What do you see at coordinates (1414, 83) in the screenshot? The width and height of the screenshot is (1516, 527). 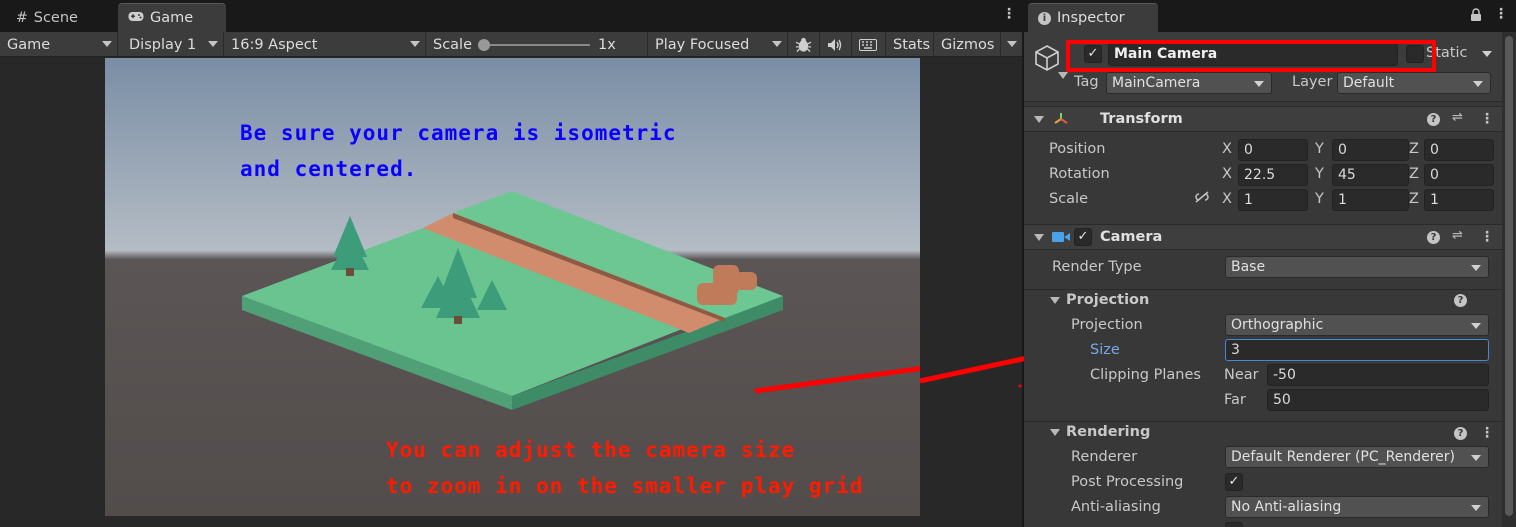 I see `layer-dropdown: Default` at bounding box center [1414, 83].